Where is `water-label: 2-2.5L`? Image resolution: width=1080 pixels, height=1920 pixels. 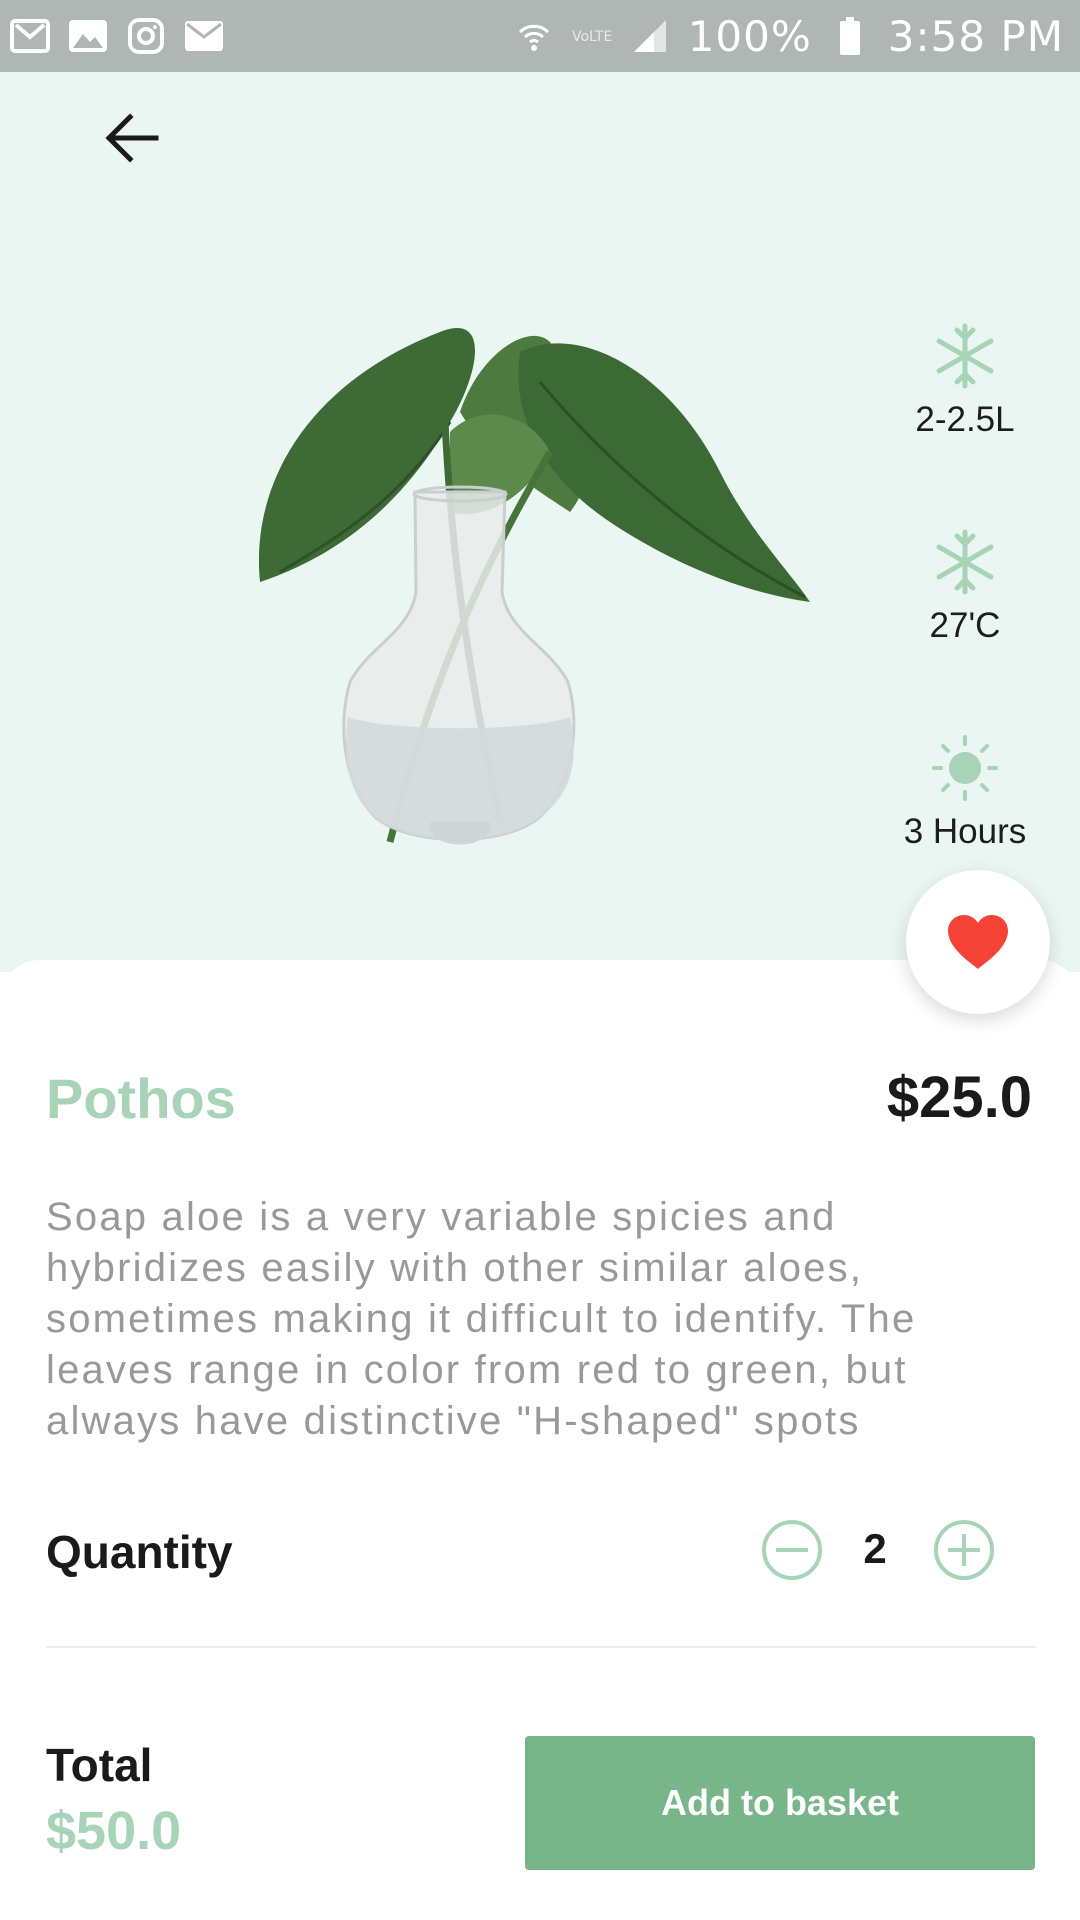 water-label: 2-2.5L is located at coordinates (965, 419).